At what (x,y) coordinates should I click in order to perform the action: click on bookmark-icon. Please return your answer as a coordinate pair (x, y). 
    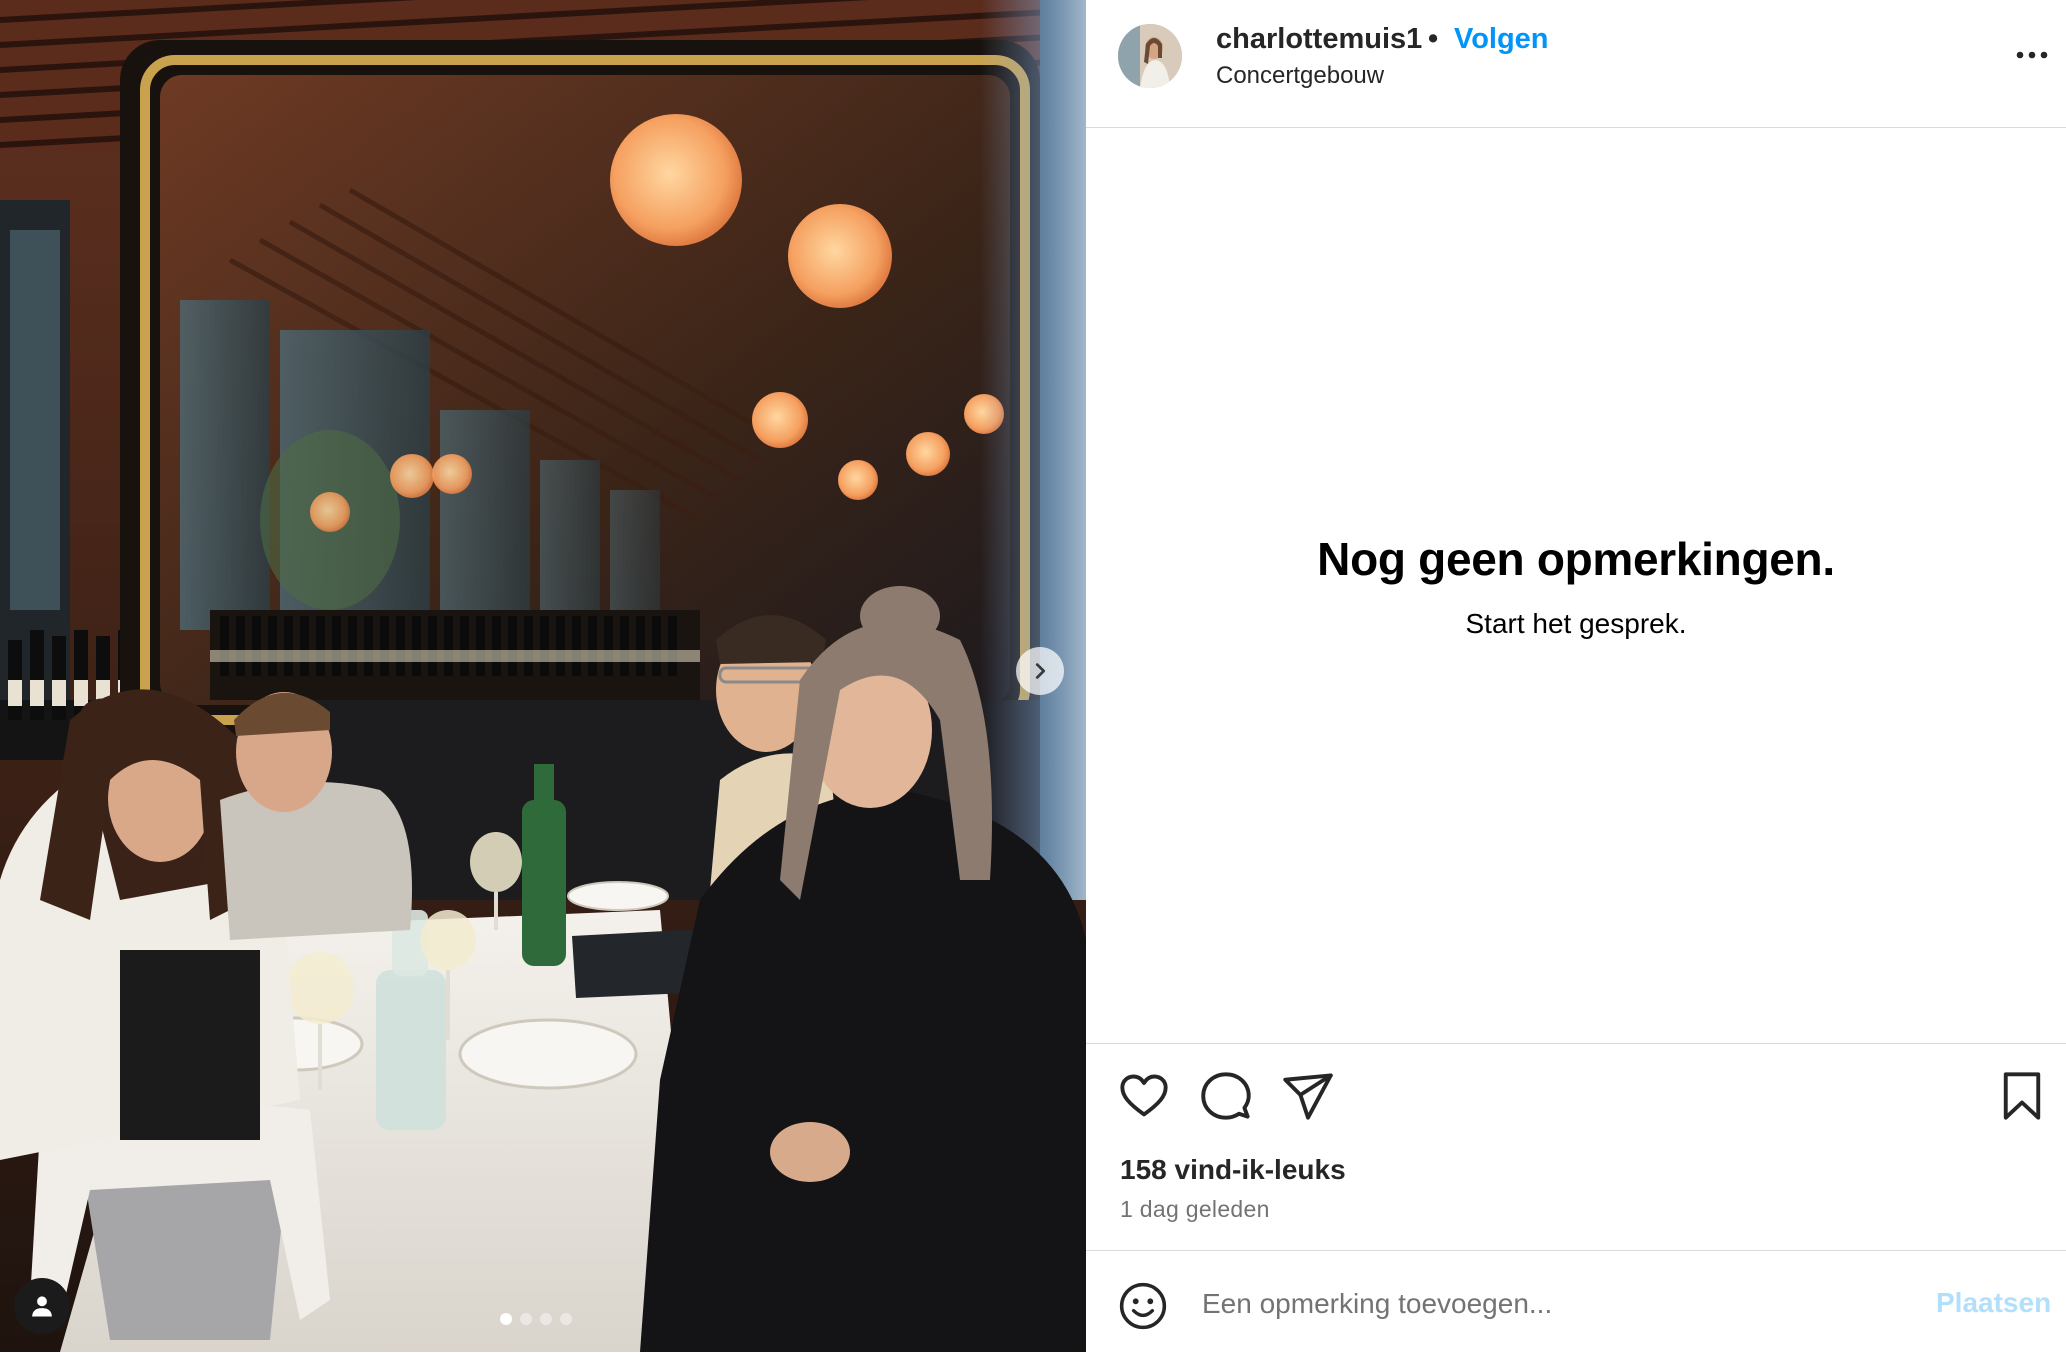
    Looking at the image, I should click on (2022, 1096).